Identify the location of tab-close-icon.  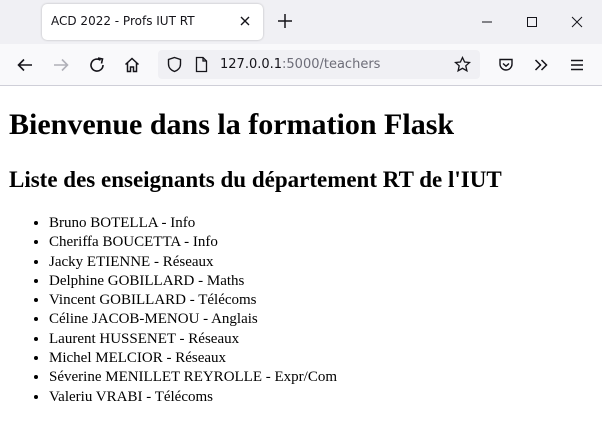
(245, 21).